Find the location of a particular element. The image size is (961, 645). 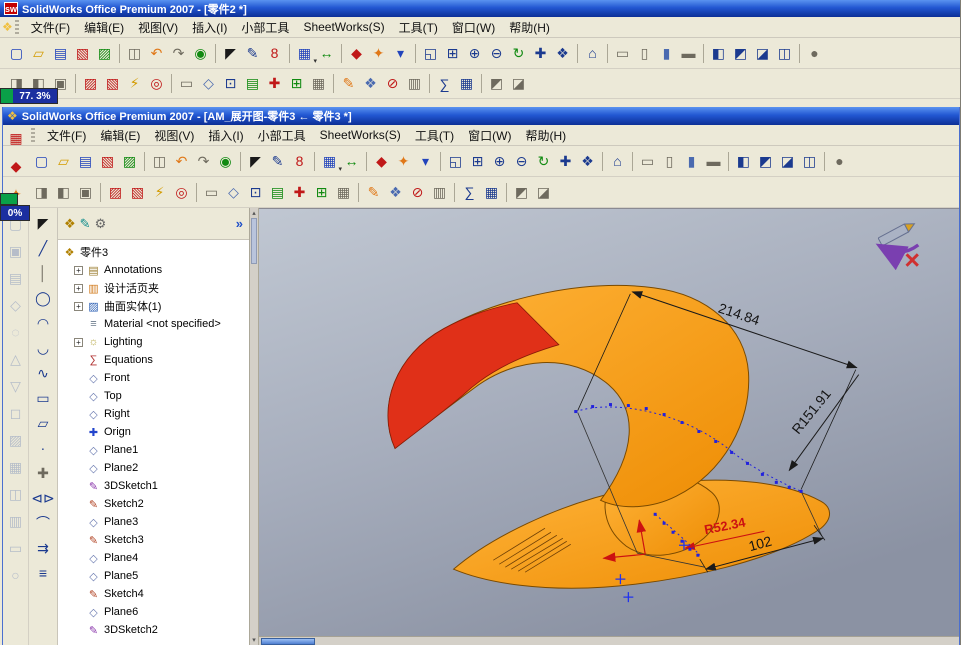

zoom-area-icon: ⊞ is located at coordinates (452, 53).